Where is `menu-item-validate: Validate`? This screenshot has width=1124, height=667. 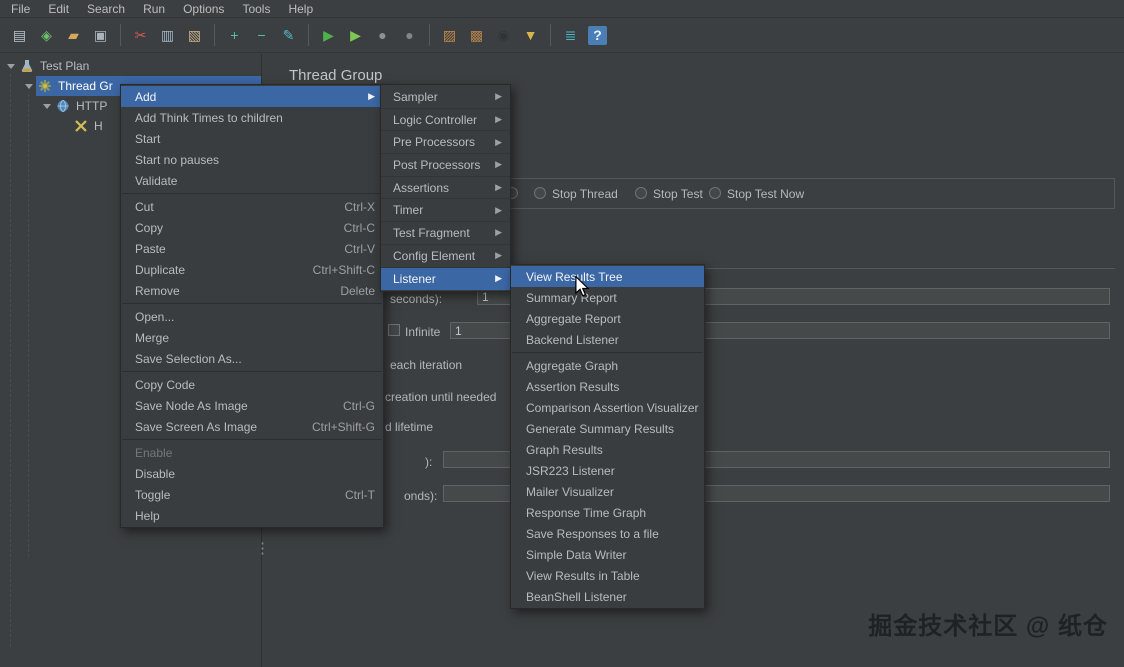 menu-item-validate: Validate is located at coordinates (252, 180).